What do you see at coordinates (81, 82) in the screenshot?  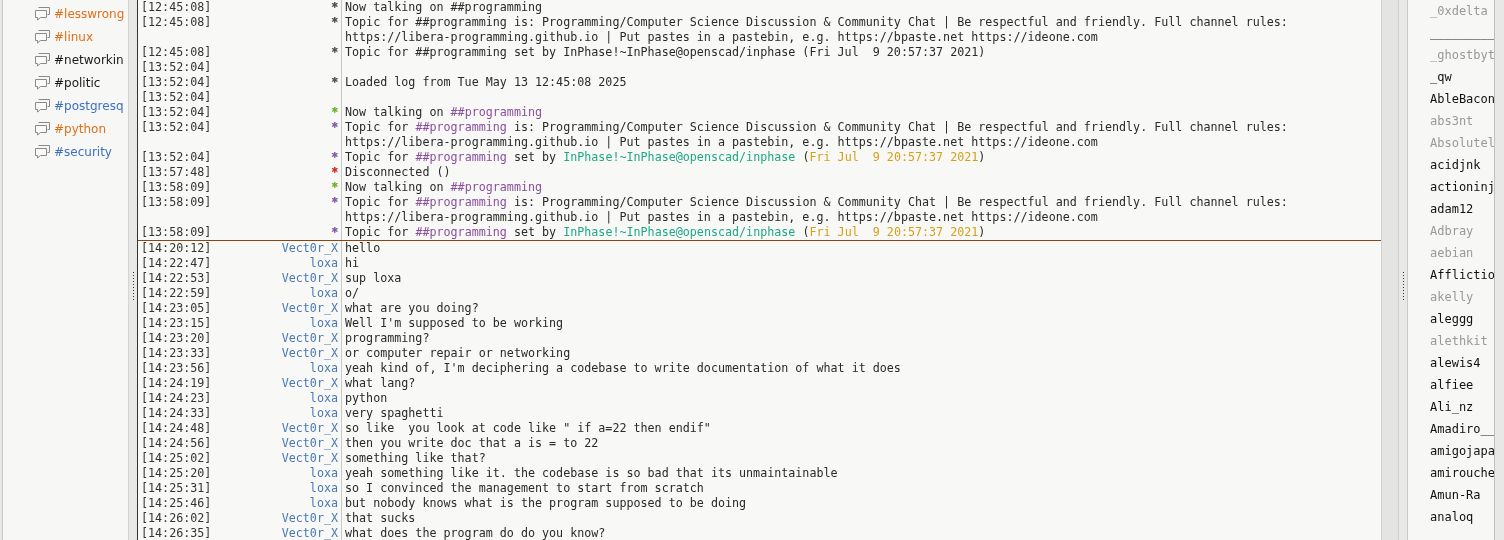 I see `channel-item: #politic` at bounding box center [81, 82].